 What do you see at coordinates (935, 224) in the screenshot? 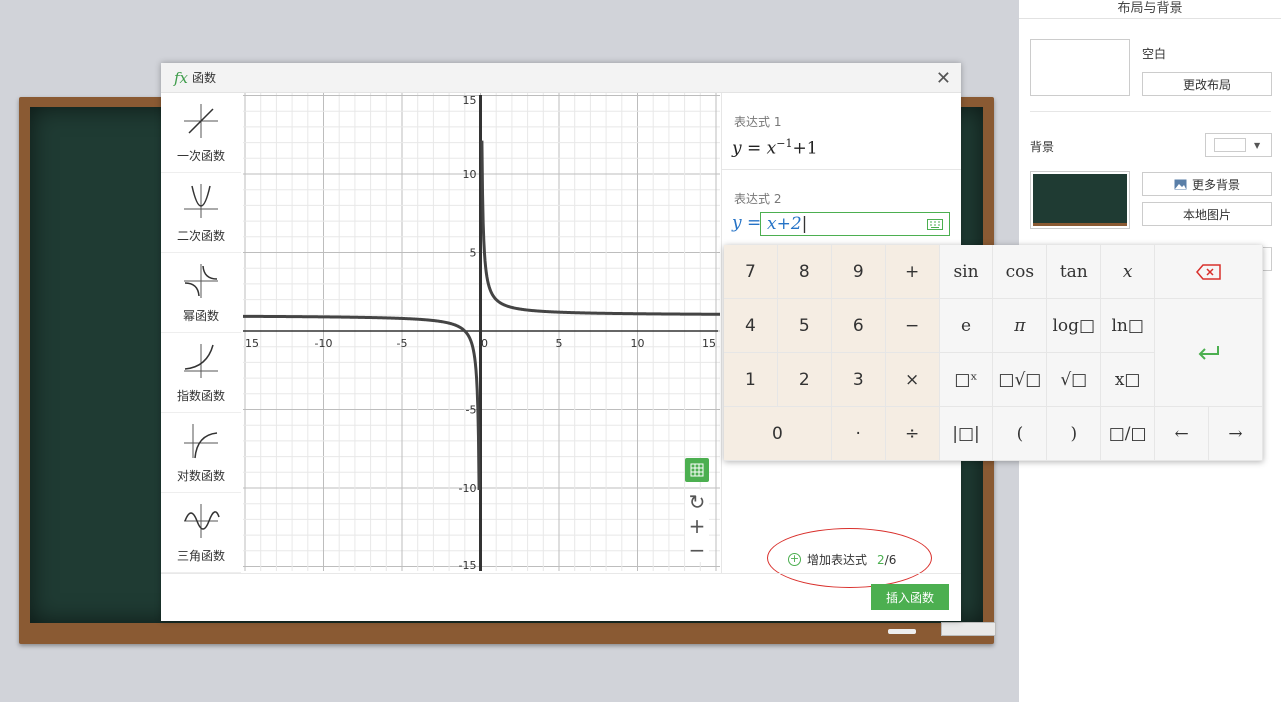
I see `keyboard-icon` at bounding box center [935, 224].